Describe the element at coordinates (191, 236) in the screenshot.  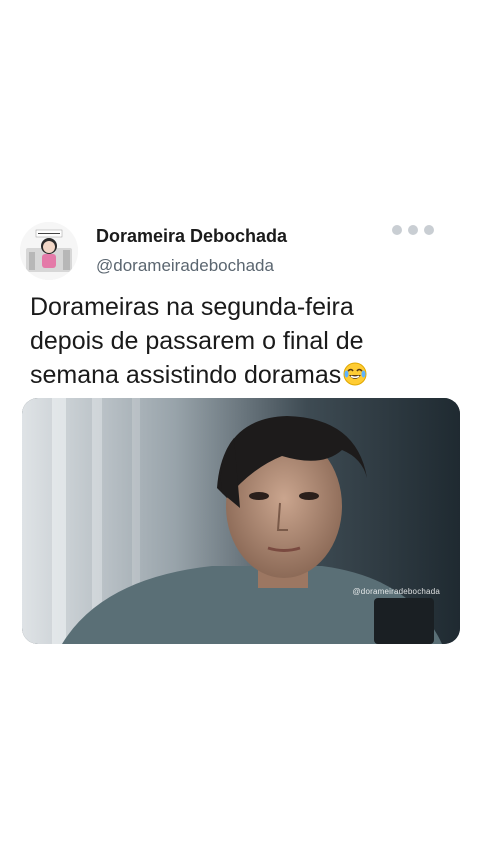
I see `display-name: Dorameira Debochada` at that location.